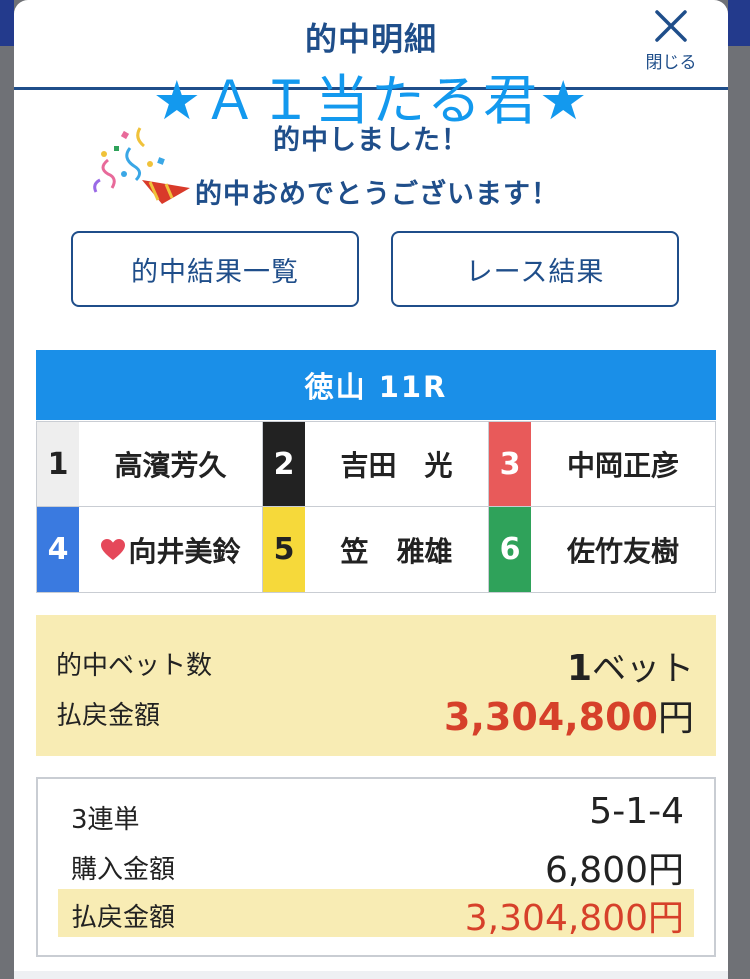 The height and width of the screenshot is (979, 750). Describe the element at coordinates (614, 870) in the screenshot. I see `purchase-amount-value: 6,800円` at that location.